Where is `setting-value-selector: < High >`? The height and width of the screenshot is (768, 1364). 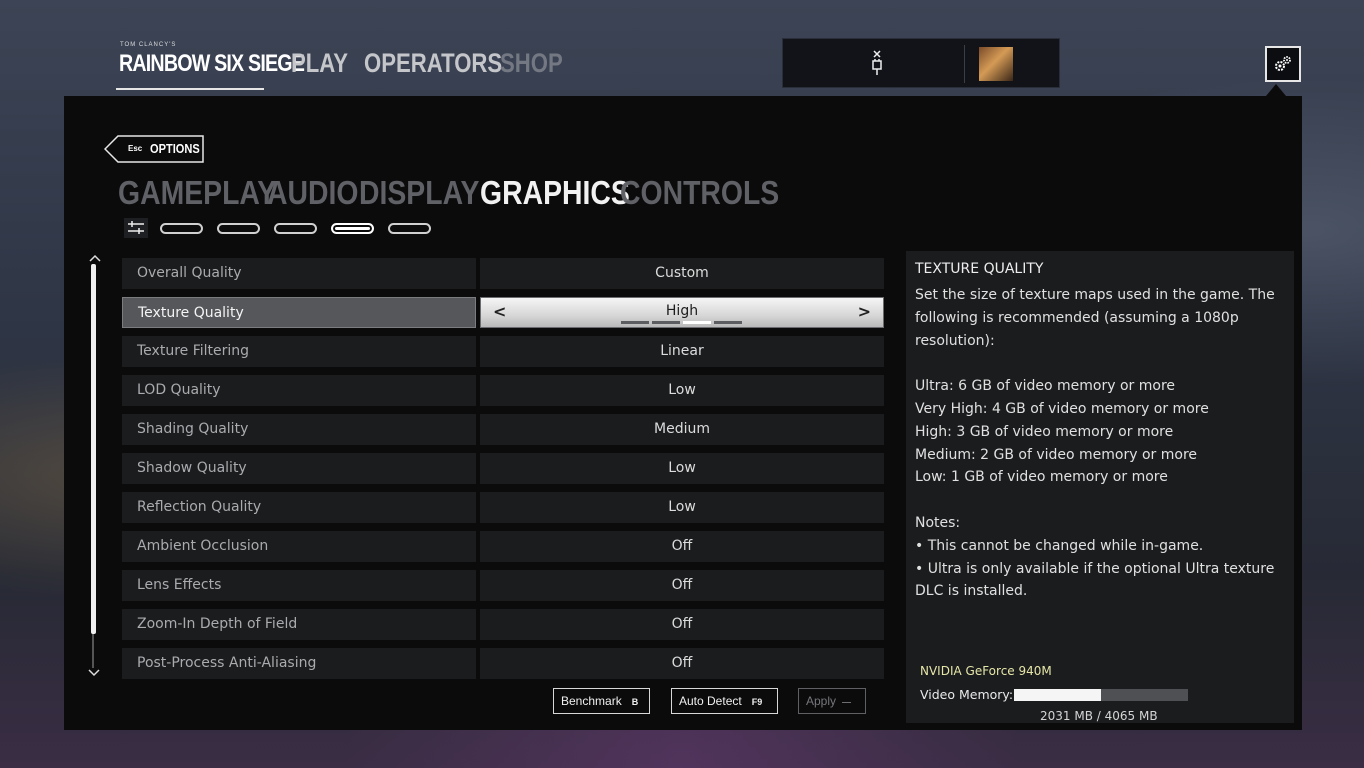
setting-value-selector: < High > is located at coordinates (682, 312).